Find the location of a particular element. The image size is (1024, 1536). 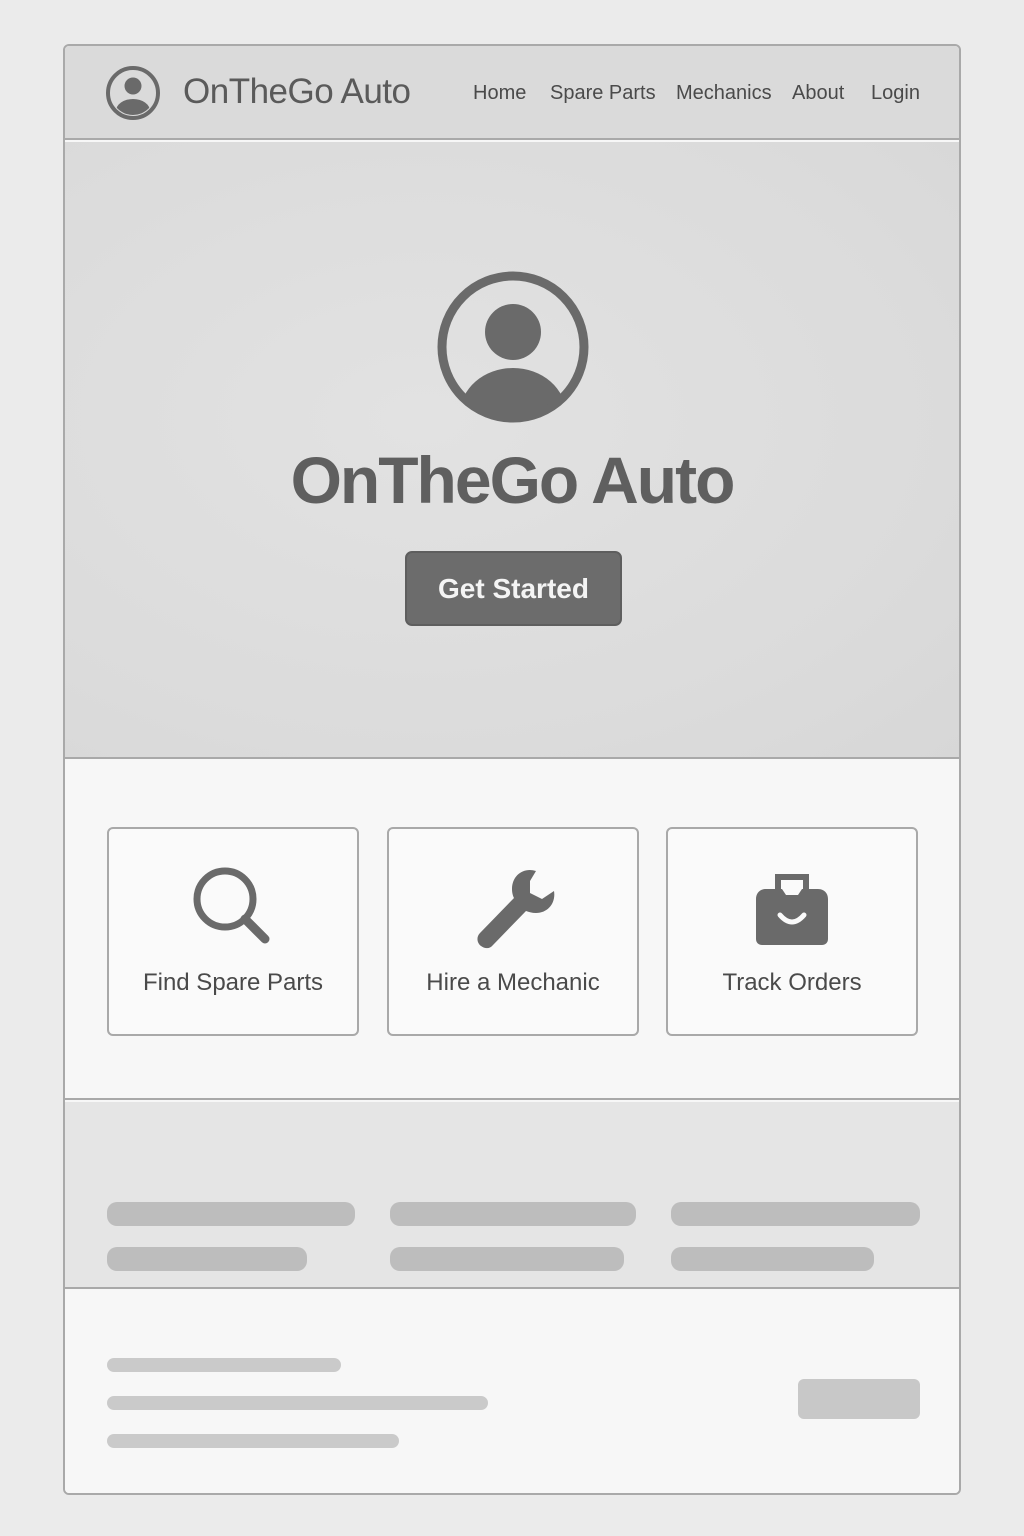

hire-mechanic-card: Hire a Mechanic is located at coordinates (513, 931).